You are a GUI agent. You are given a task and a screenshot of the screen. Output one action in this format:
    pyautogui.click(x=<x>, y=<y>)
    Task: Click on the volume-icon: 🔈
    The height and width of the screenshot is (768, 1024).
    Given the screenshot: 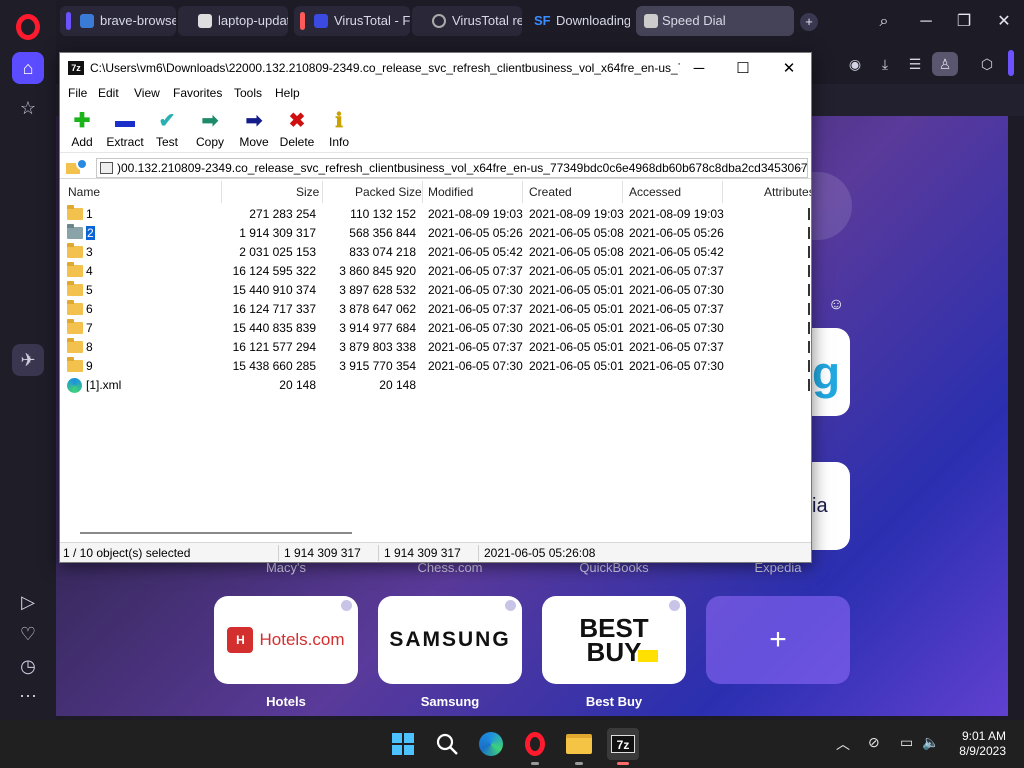 What is the action you would take?
    pyautogui.click(x=930, y=742)
    